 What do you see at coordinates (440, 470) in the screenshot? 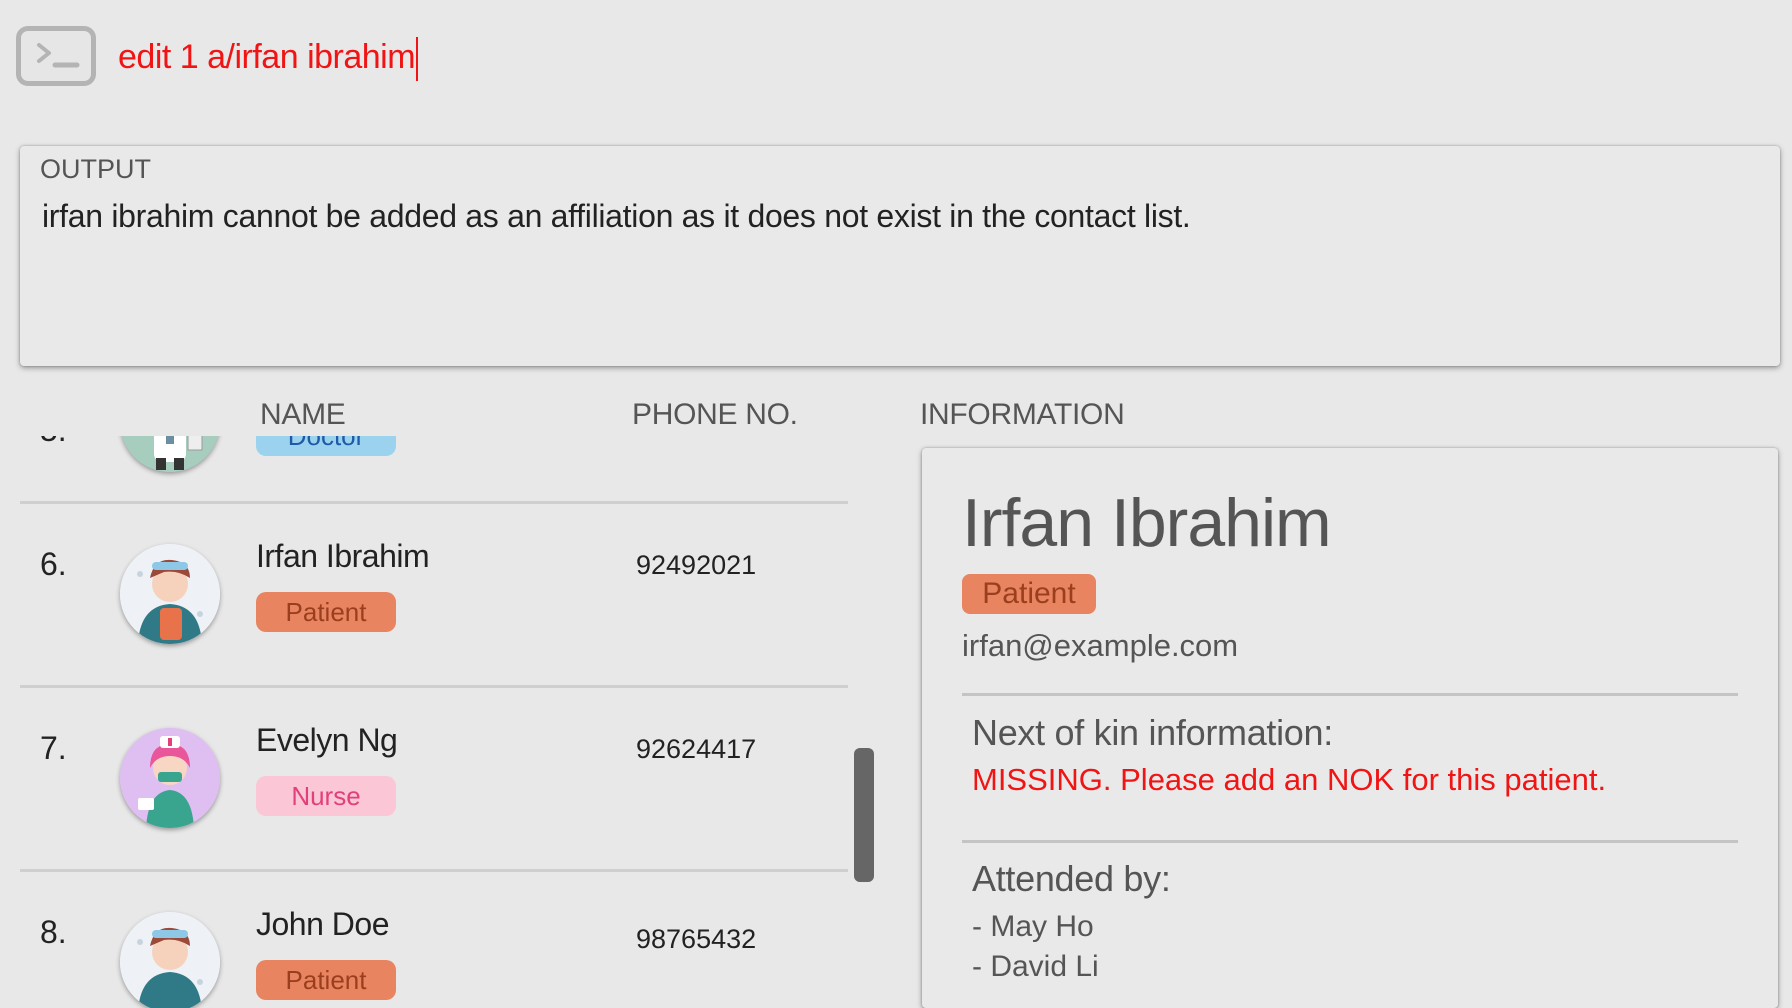
I see `list-item: 5. Doctor 91031282` at bounding box center [440, 470].